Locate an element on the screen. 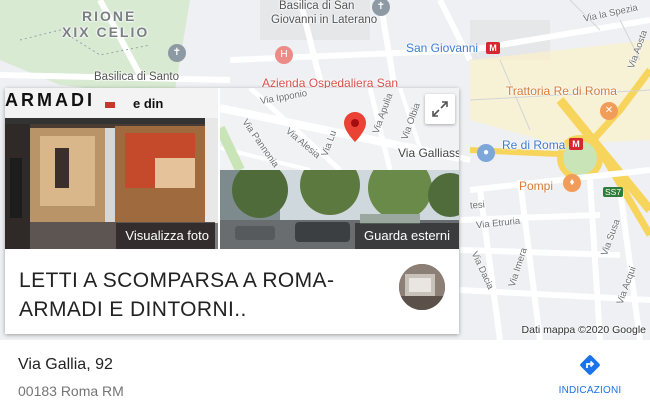  restaurant-icon: ✕ is located at coordinates (609, 111).